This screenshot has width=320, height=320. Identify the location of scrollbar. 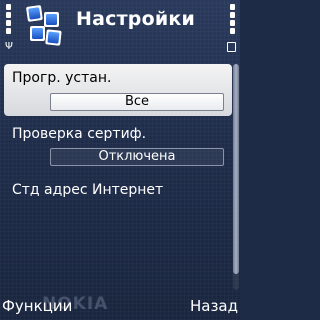
(236, 177).